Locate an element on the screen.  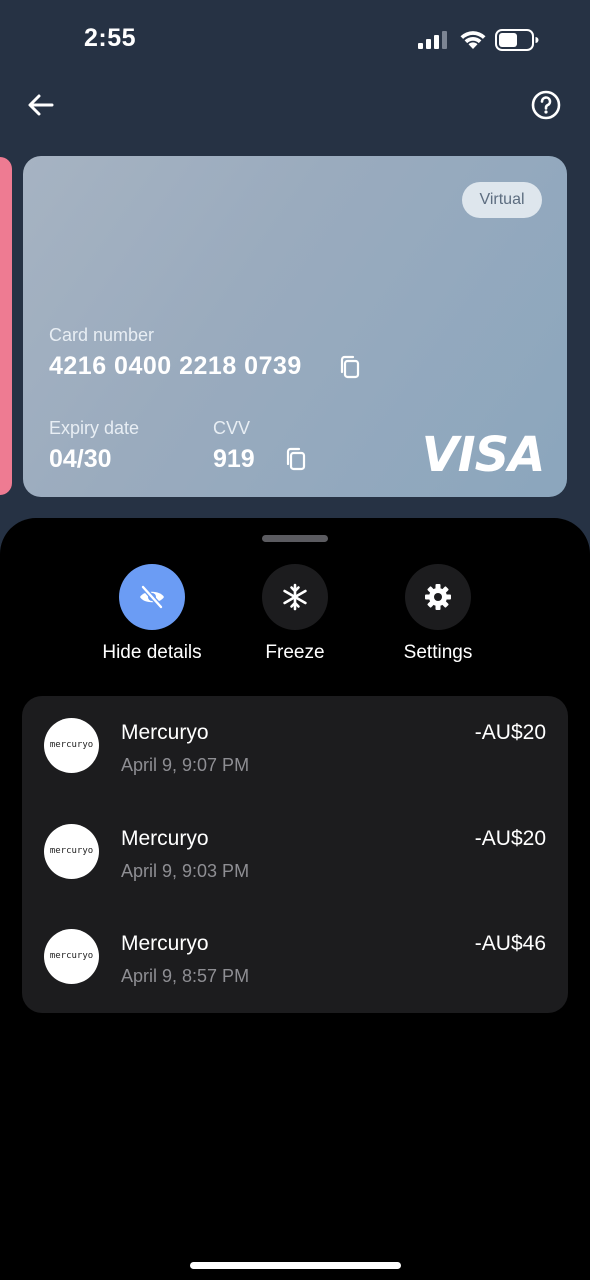
adjacent-card-edge is located at coordinates (6, 326).